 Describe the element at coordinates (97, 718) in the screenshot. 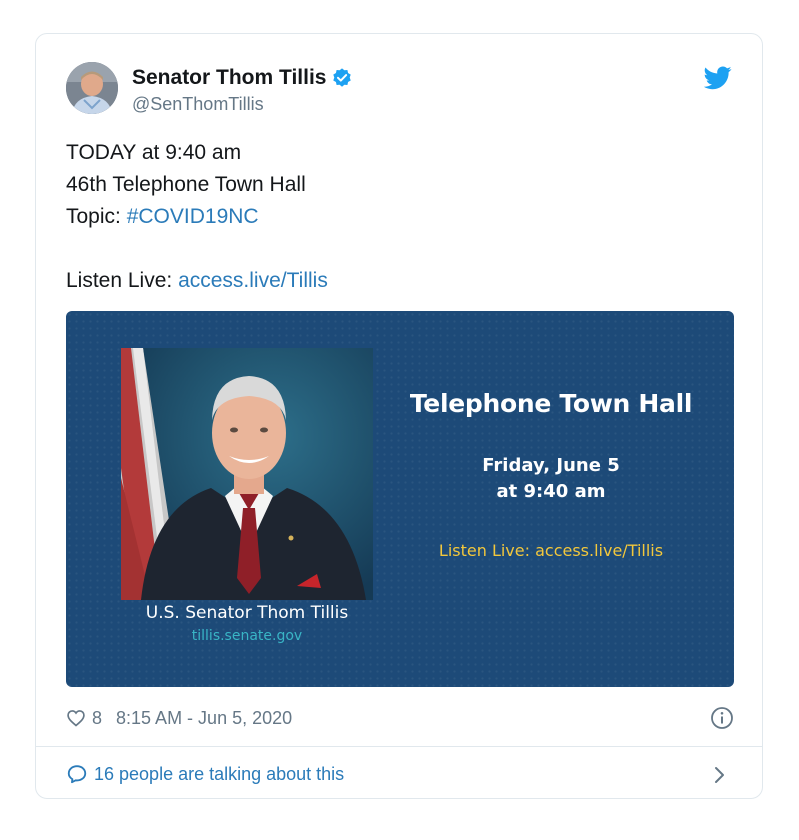

I see `like-count: 8` at that location.